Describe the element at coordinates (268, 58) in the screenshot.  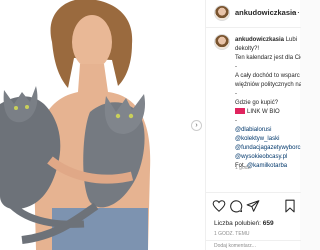
I see `caption-line: Ten kalendarz jest dla Cie` at that location.